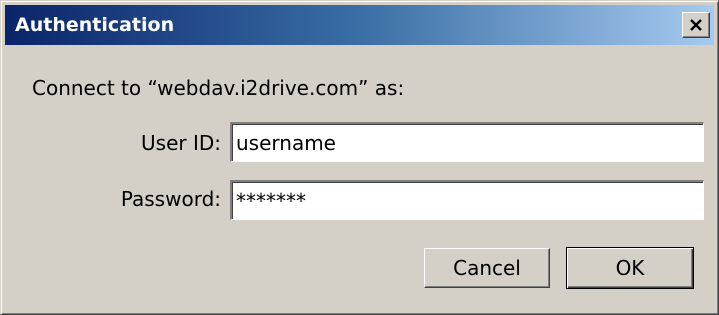  What do you see at coordinates (467, 200) in the screenshot?
I see `password-input: *******` at bounding box center [467, 200].